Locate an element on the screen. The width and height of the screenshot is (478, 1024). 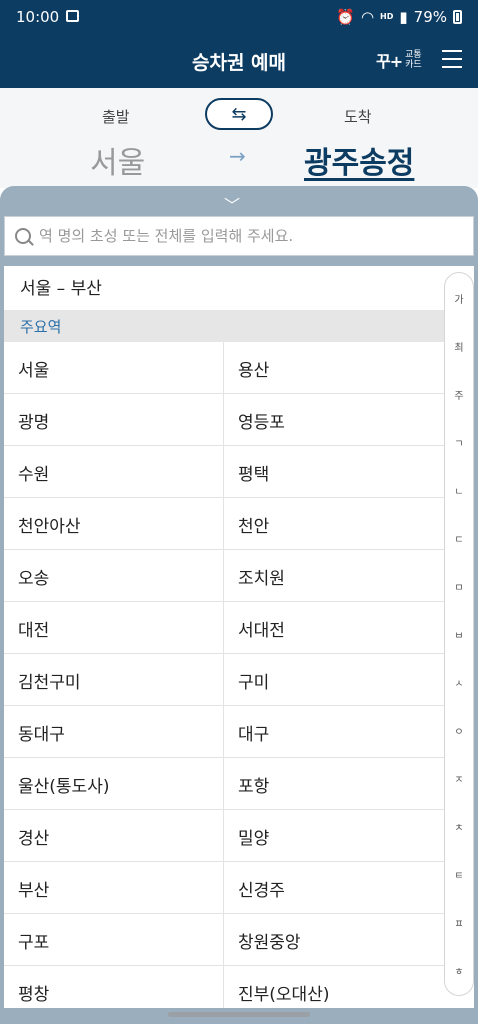
station-item: 창원중앙 is located at coordinates (334, 940).